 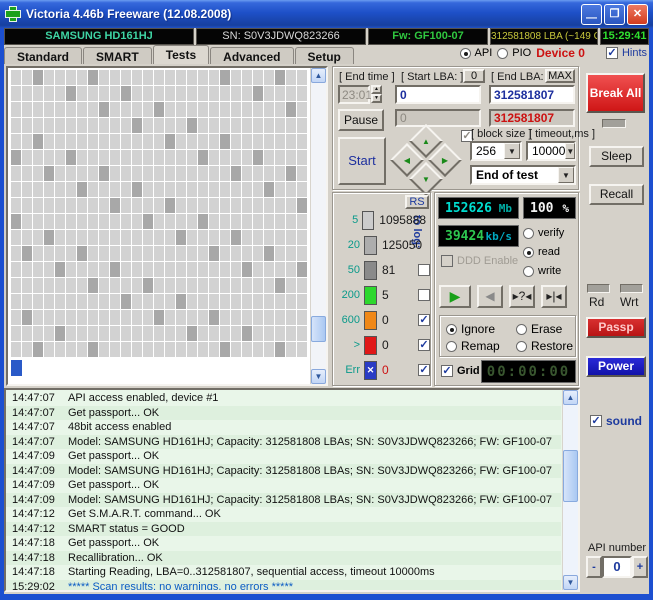 What do you see at coordinates (479, 261) in the screenshot?
I see `ddd-enable-checkbox: DDD Enable` at bounding box center [479, 261].